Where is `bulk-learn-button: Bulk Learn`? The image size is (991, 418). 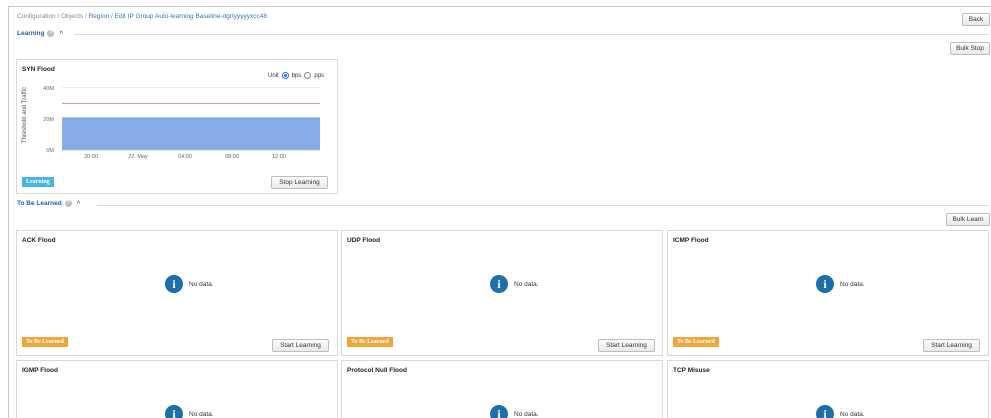
bulk-learn-button: Bulk Learn is located at coordinates (968, 219).